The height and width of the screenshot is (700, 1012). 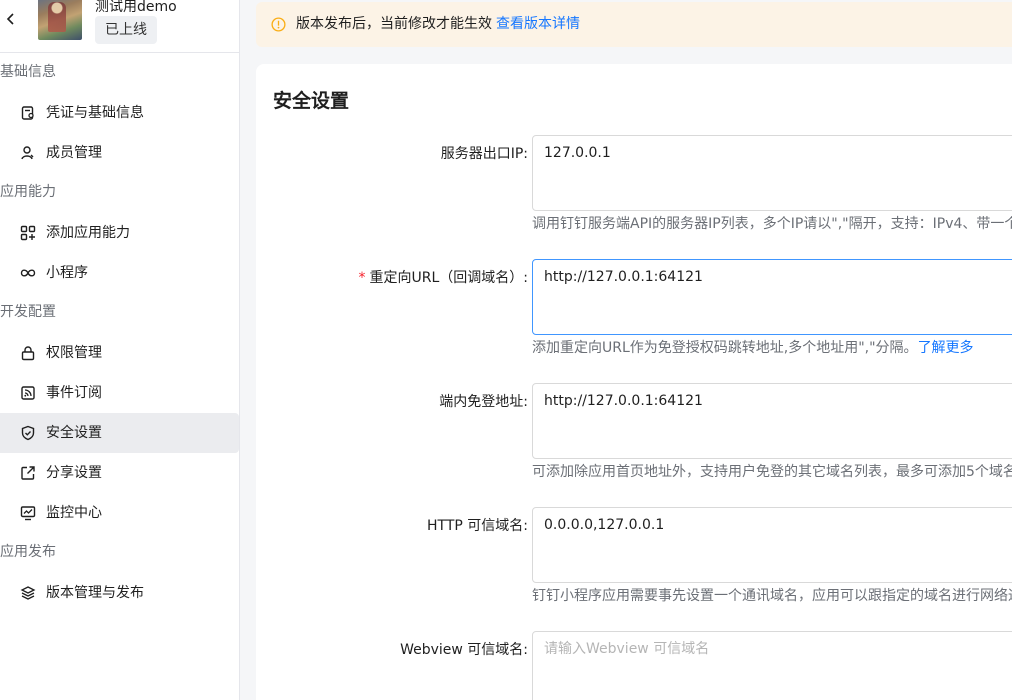 I want to click on sidebar-item-credentials: 凭证与基础信息, so click(x=119, y=113).